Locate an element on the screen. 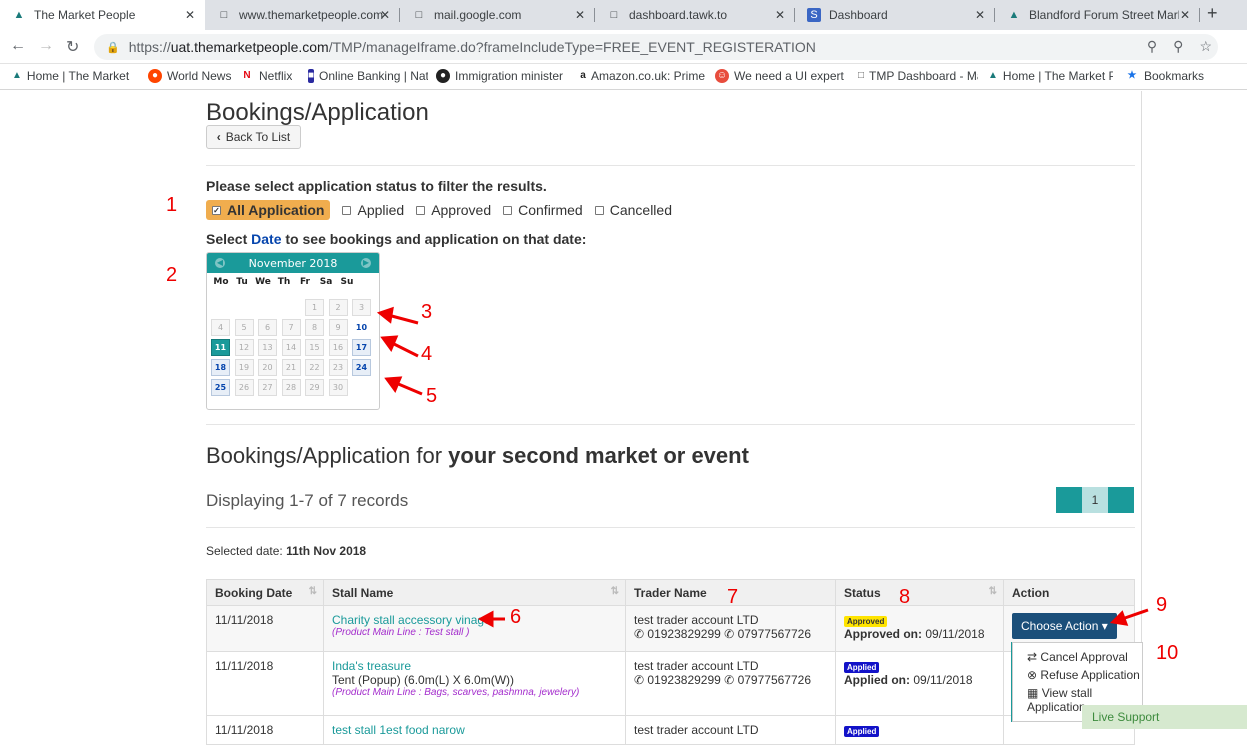  reload-icon: ↻ is located at coordinates (72, 47).